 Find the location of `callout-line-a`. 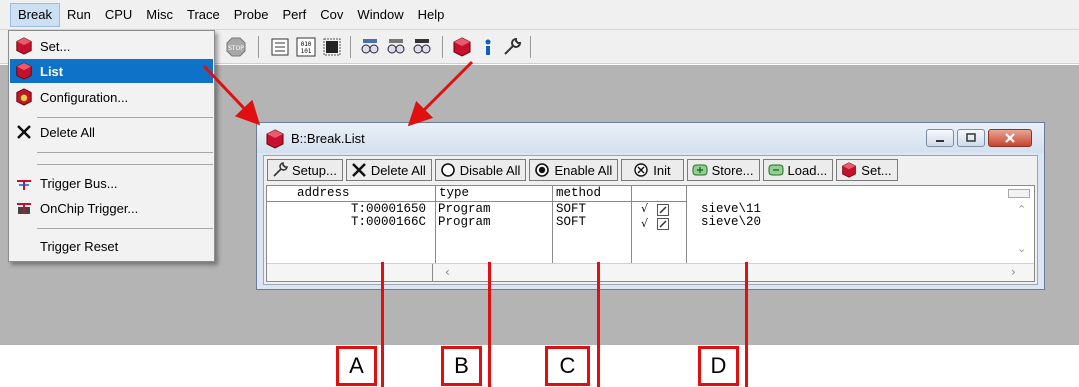

callout-line-a is located at coordinates (382, 324).